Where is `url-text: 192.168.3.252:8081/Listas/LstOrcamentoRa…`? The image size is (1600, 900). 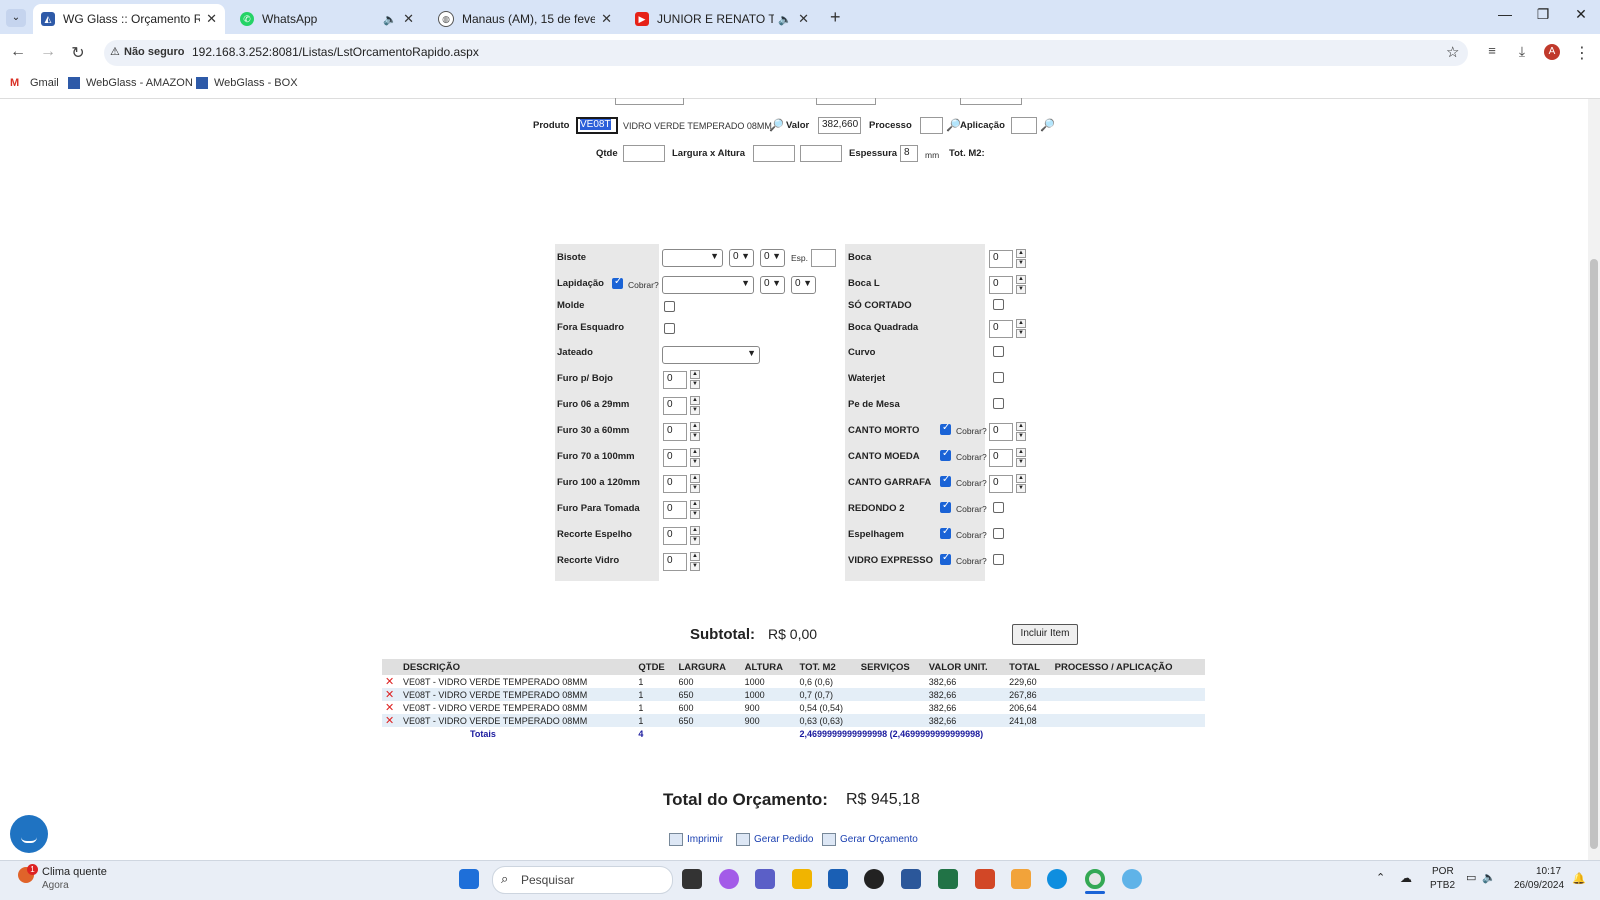
url-text: 192.168.3.252:8081/Listas/LstOrcamentoRa… is located at coordinates (335, 52).